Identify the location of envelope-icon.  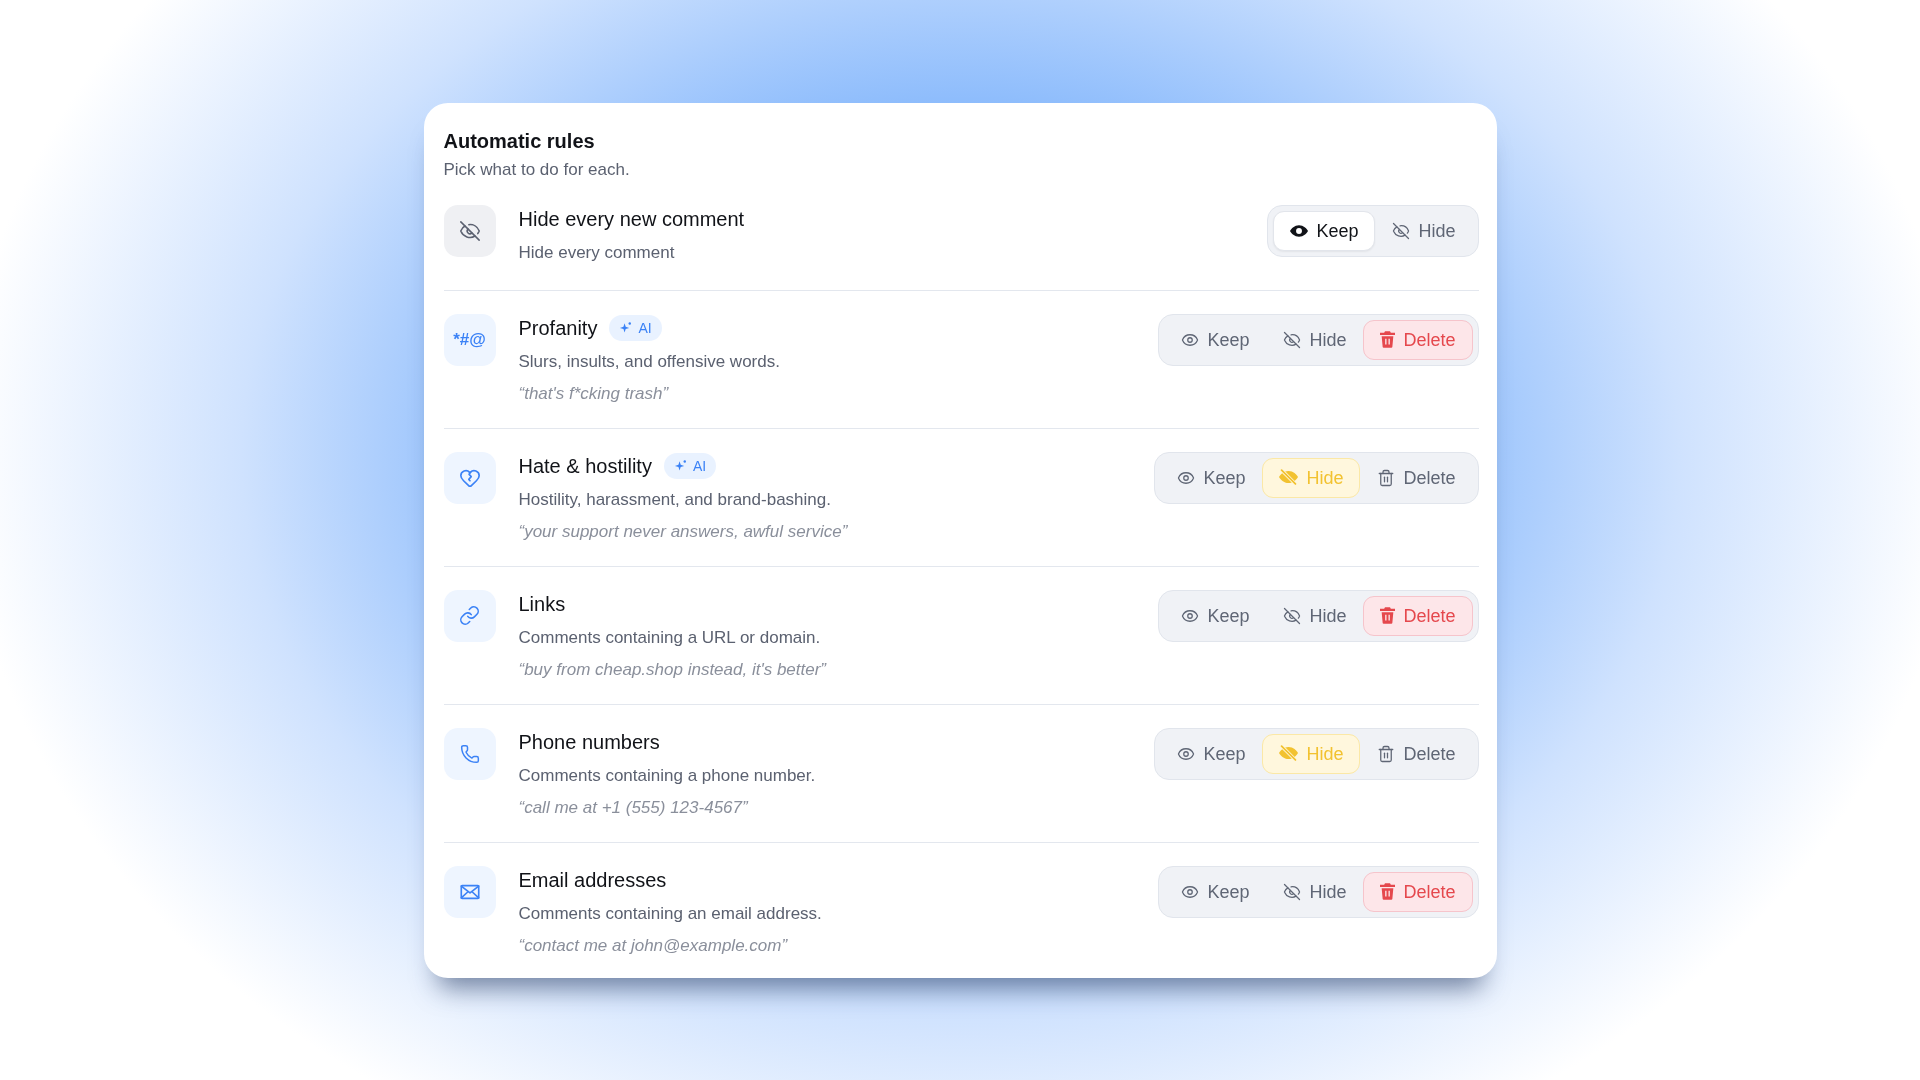
(469, 891).